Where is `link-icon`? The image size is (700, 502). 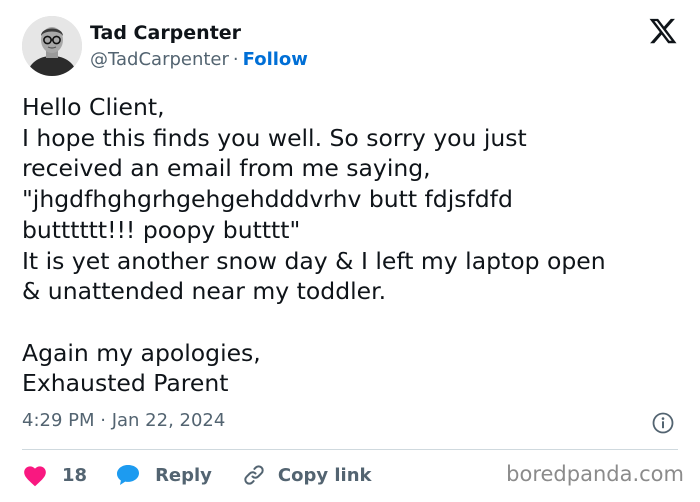 link-icon is located at coordinates (254, 475).